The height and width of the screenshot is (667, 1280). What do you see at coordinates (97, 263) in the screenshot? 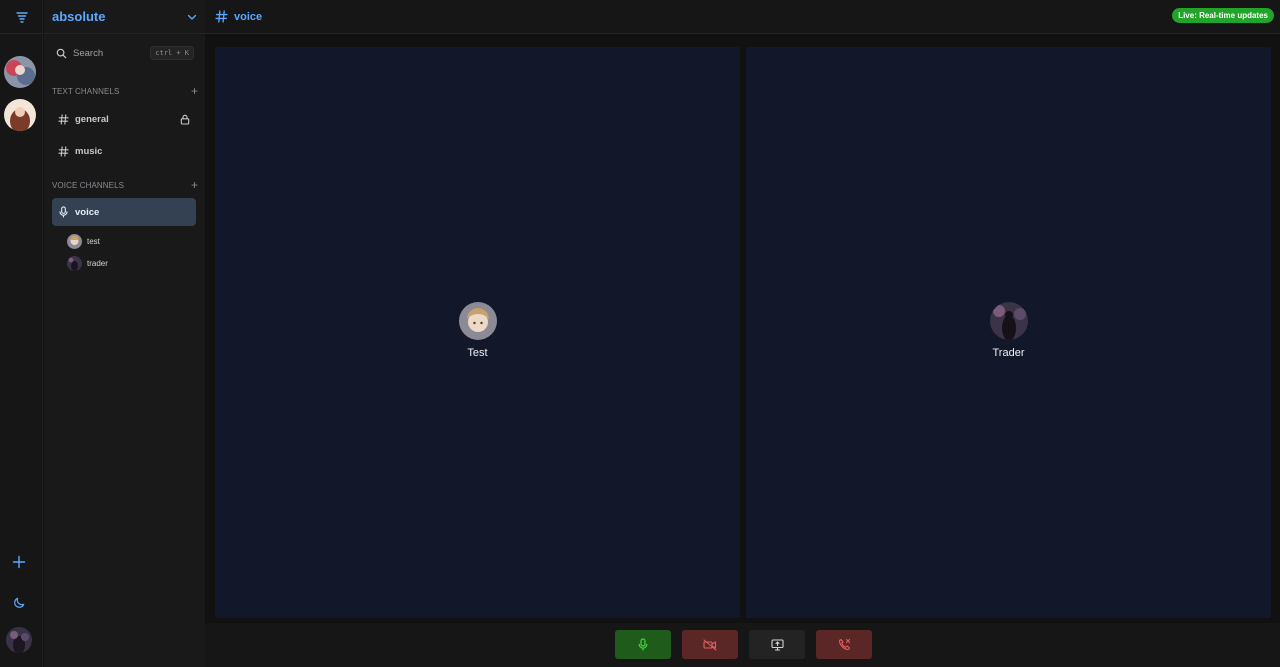
I see `member-name: trader` at bounding box center [97, 263].